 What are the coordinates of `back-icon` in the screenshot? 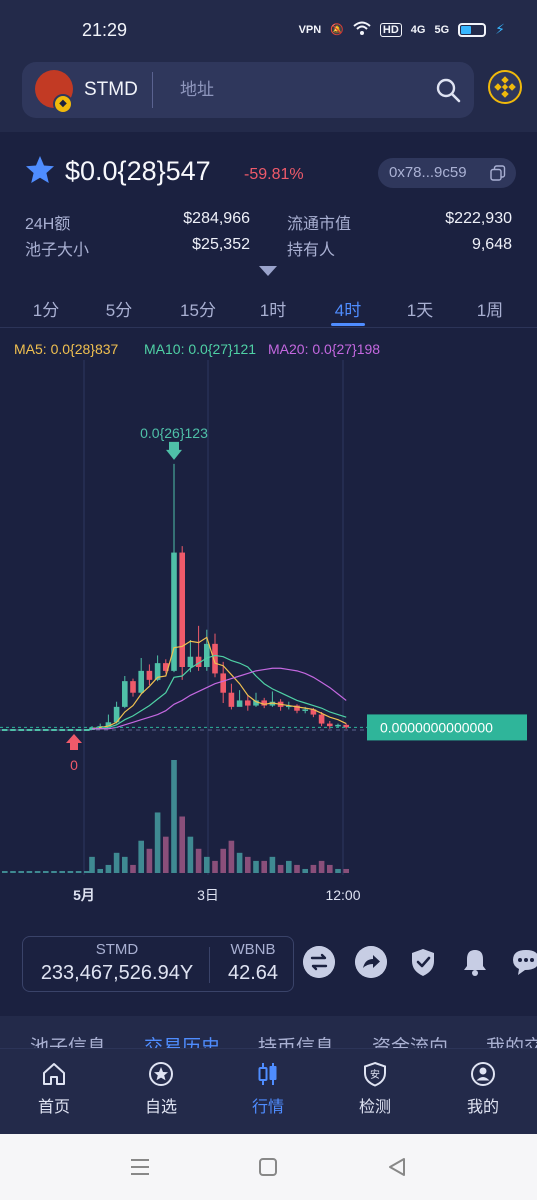 It's located at (397, 1167).